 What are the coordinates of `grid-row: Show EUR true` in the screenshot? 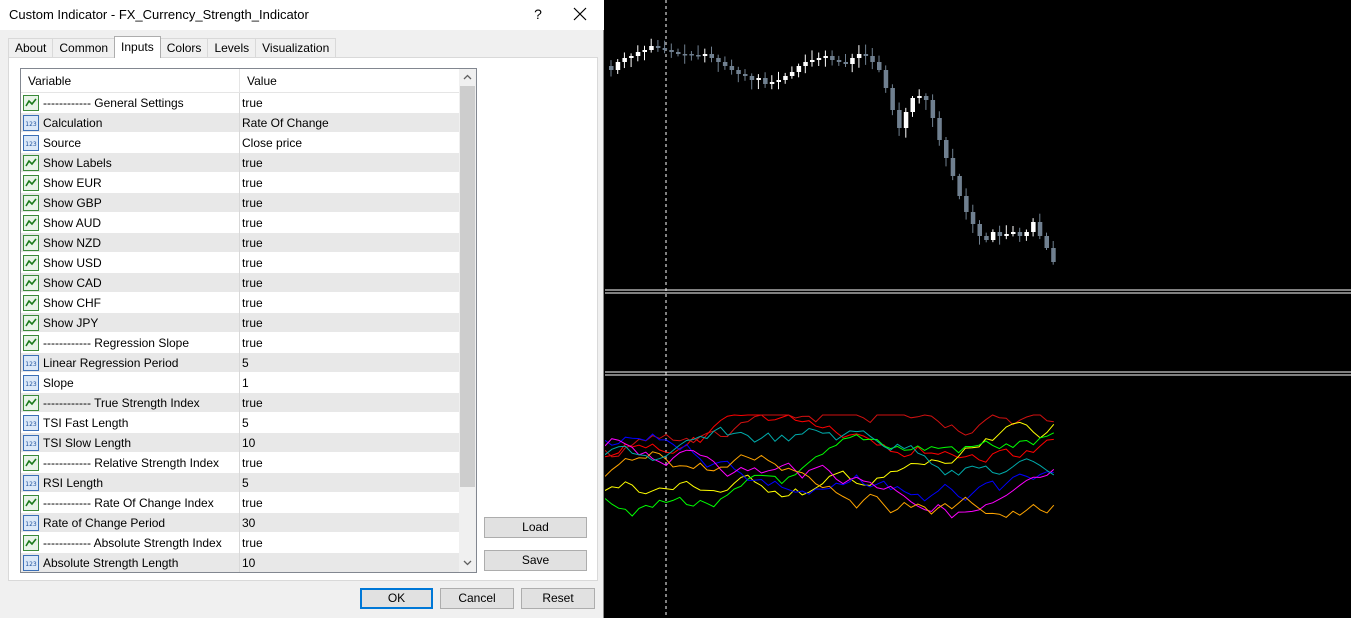 It's located at (240, 183).